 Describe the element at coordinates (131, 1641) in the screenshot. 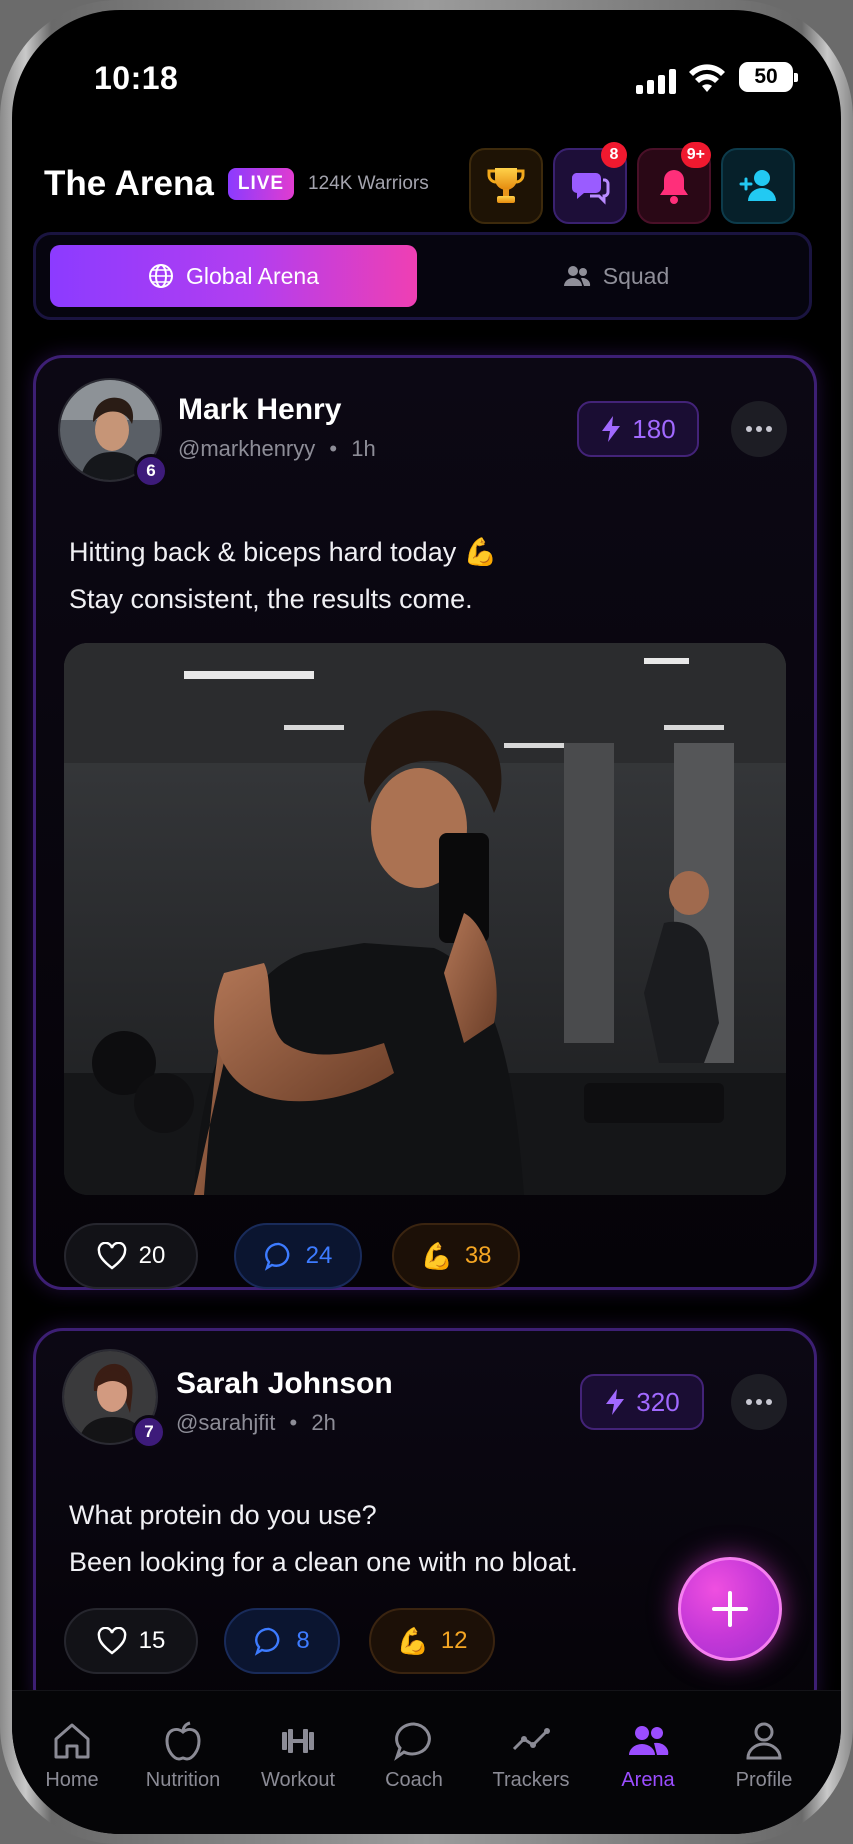

I see `like-button: 15` at that location.